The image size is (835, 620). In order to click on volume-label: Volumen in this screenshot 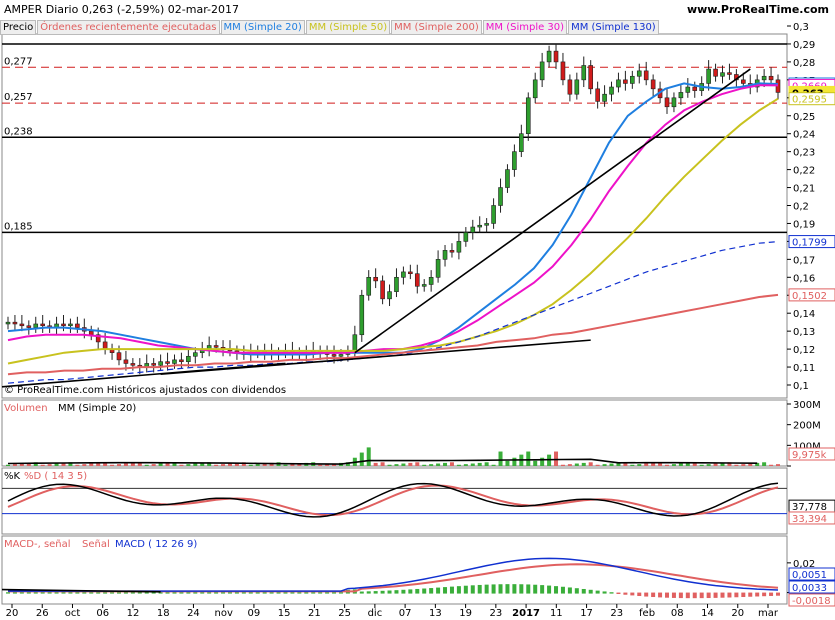, I will do `click(26, 408)`.